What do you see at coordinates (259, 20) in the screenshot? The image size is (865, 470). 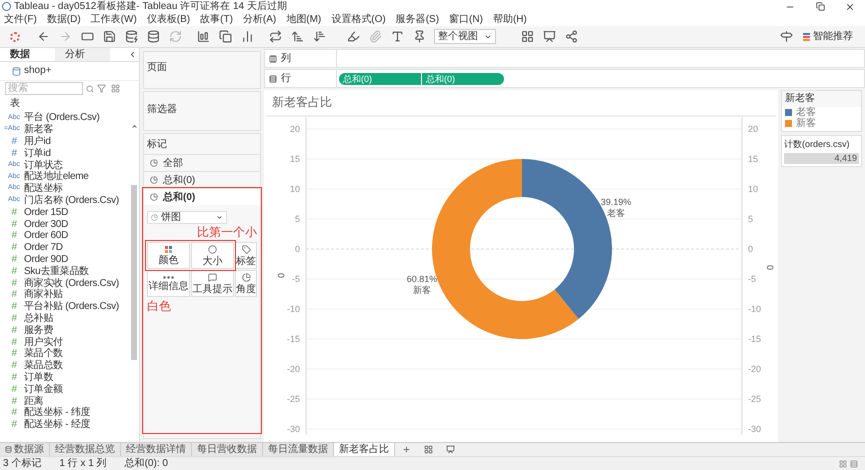 I see `menu-item: 分析(A)` at bounding box center [259, 20].